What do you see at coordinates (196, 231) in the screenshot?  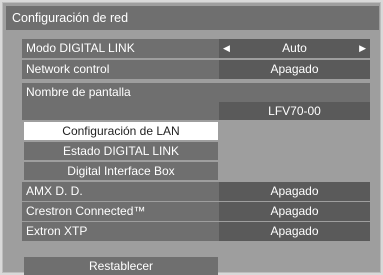 I see `extron-xtp-row: Extron XTP Apagado` at bounding box center [196, 231].